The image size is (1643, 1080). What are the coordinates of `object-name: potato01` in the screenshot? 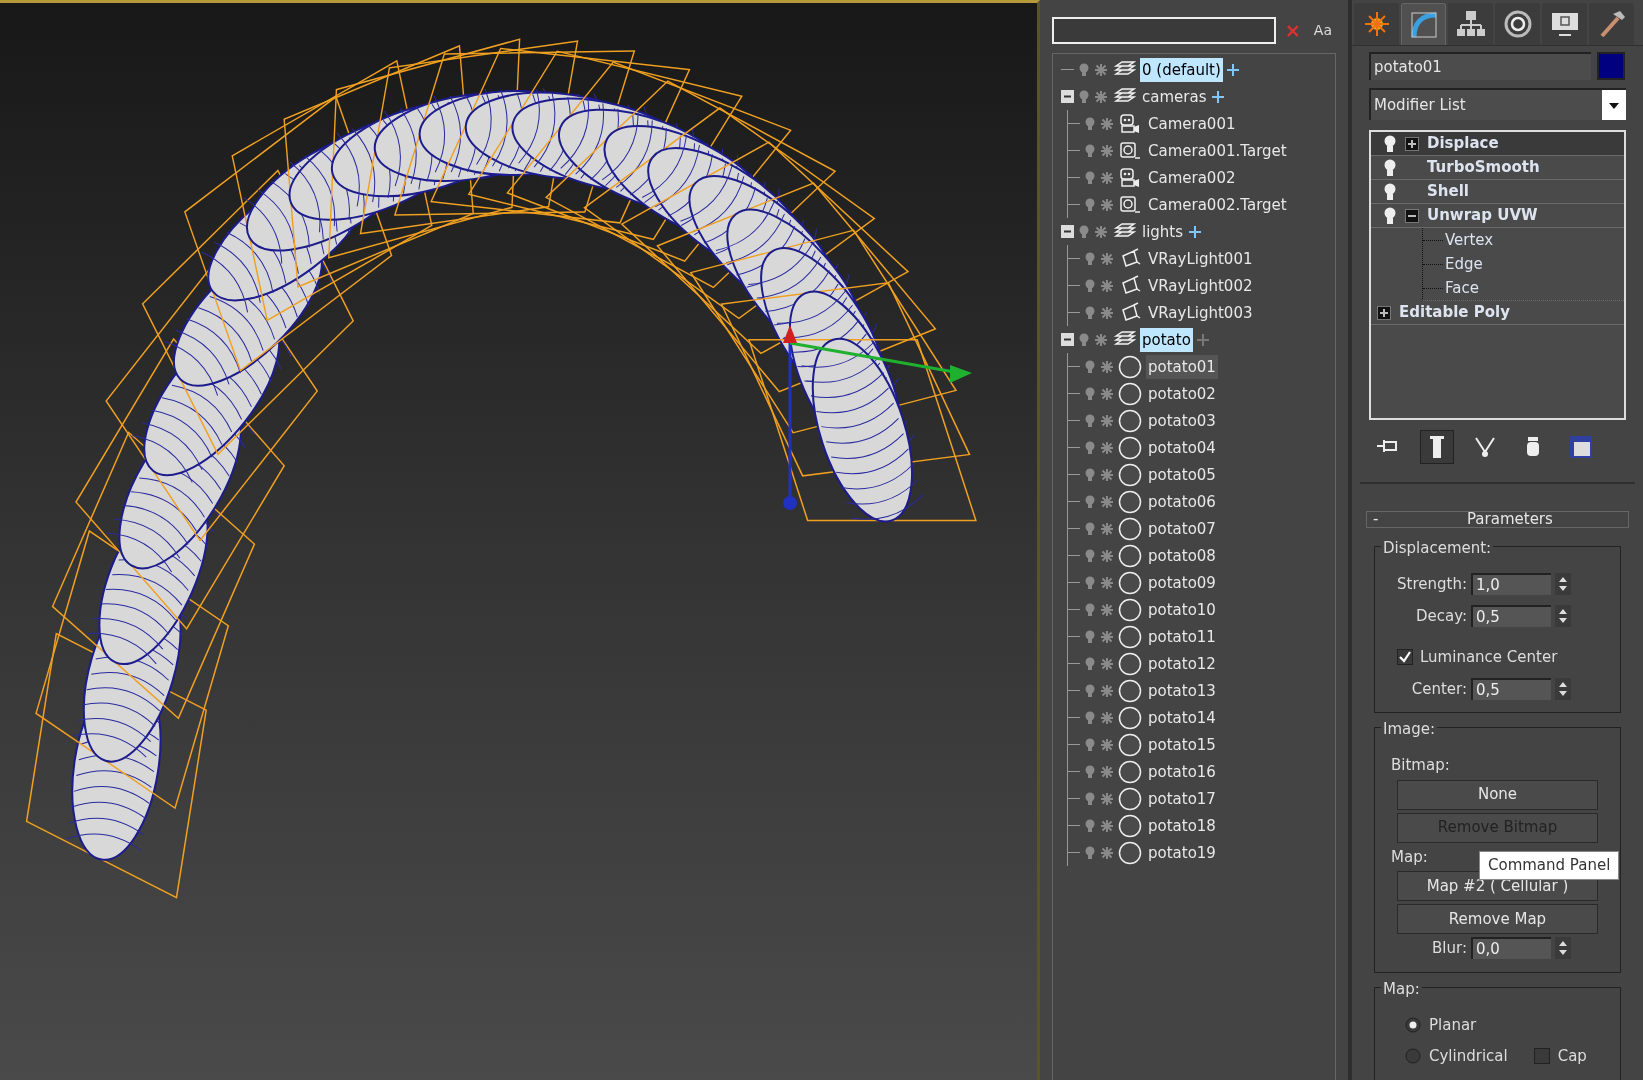 It's located at (1182, 366).